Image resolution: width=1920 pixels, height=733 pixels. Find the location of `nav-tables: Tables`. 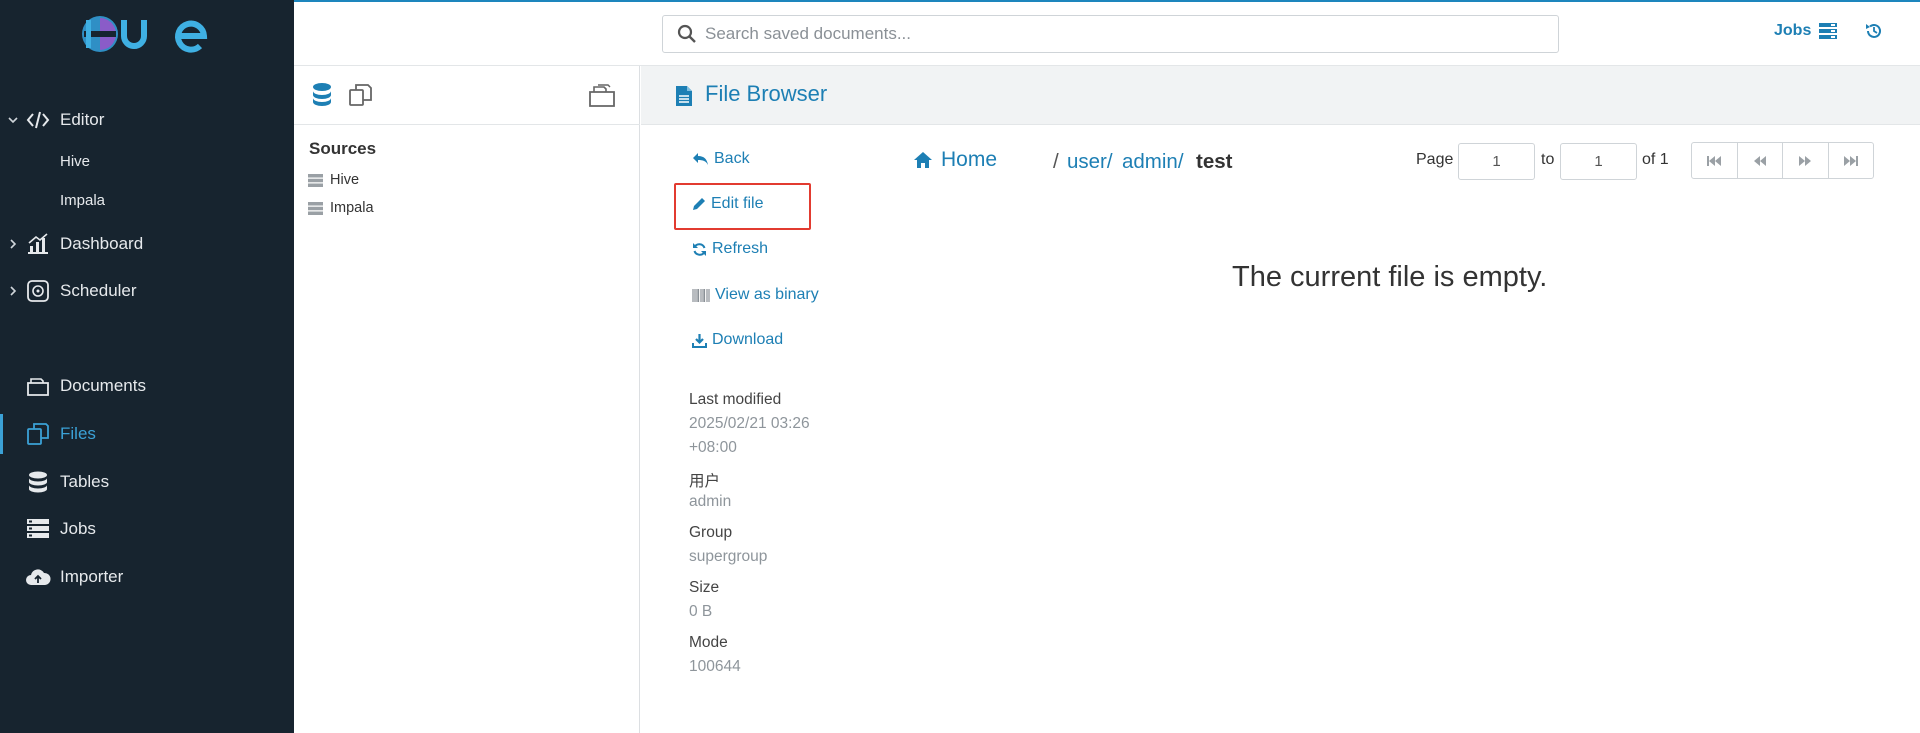

nav-tables: Tables is located at coordinates (147, 482).